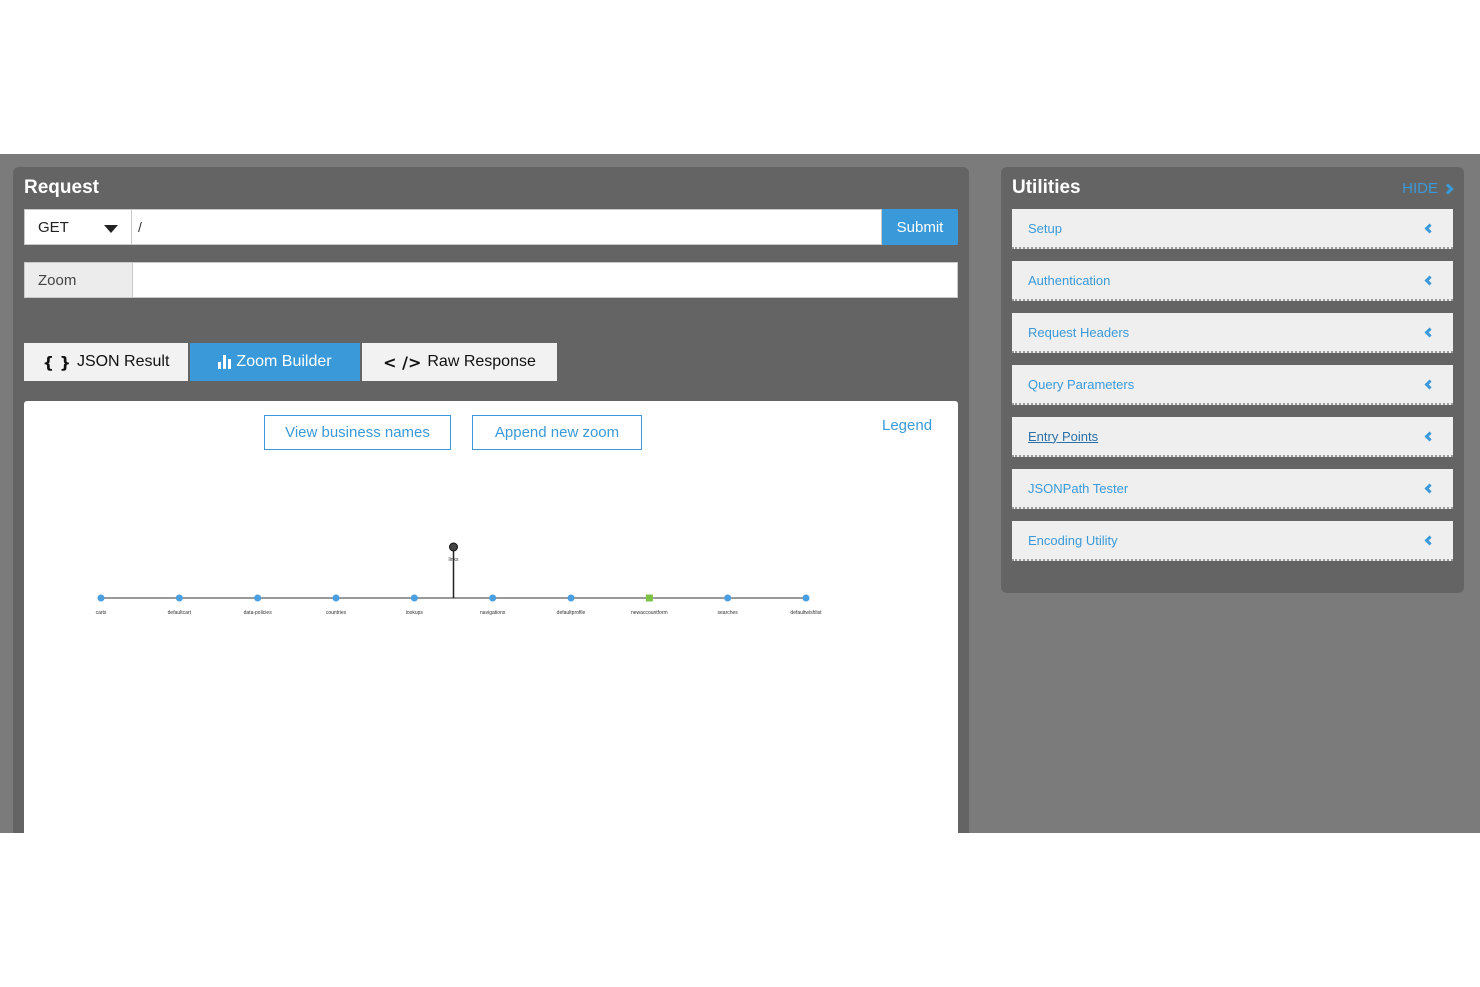  What do you see at coordinates (1232, 333) in the screenshot?
I see `utility-request-headers: Request Headers` at bounding box center [1232, 333].